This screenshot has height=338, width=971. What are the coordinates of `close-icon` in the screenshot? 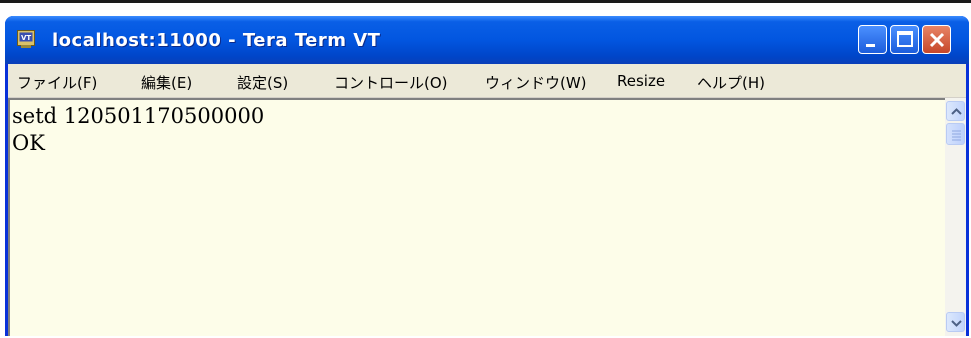 It's located at (937, 40).